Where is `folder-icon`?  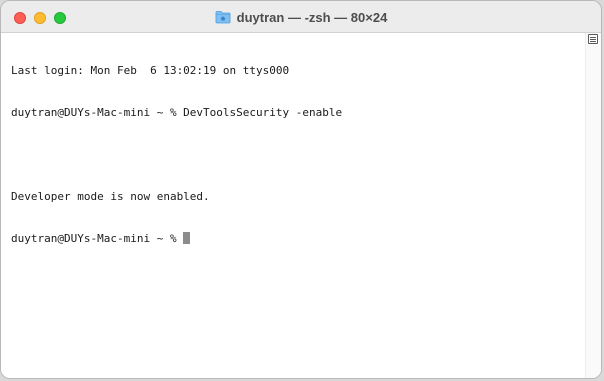
folder-icon is located at coordinates (223, 17).